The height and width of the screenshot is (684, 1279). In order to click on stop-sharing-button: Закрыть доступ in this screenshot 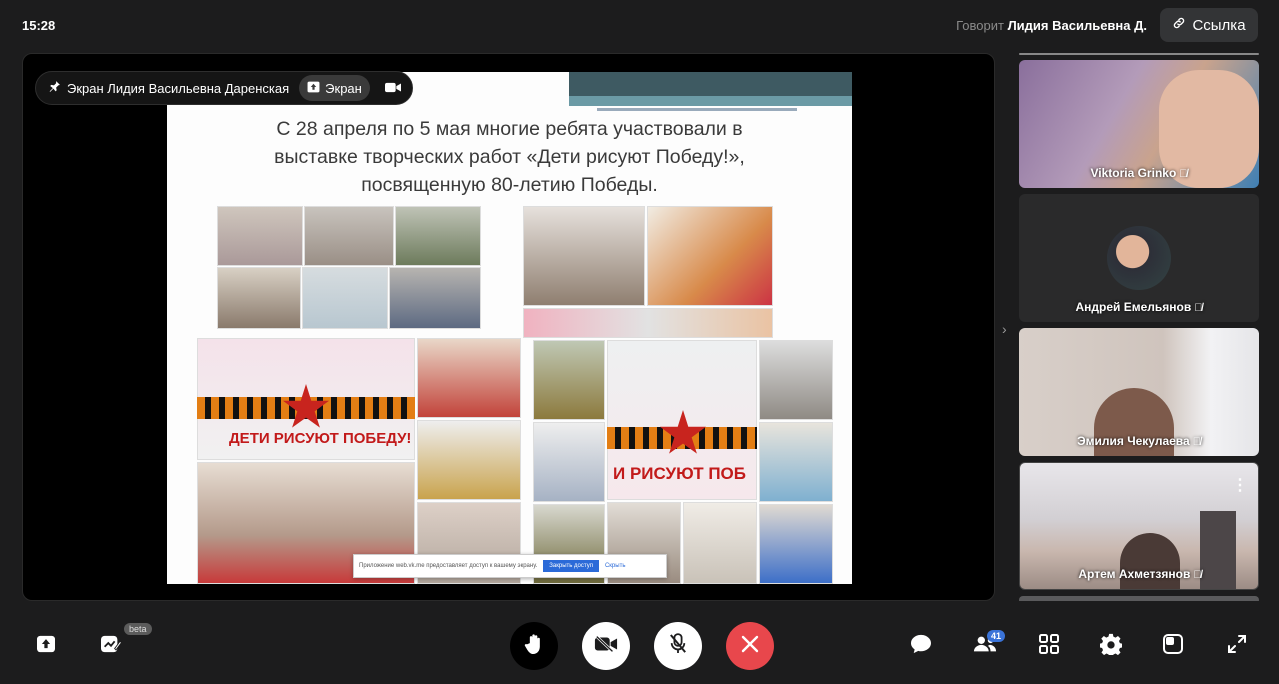, I will do `click(571, 566)`.